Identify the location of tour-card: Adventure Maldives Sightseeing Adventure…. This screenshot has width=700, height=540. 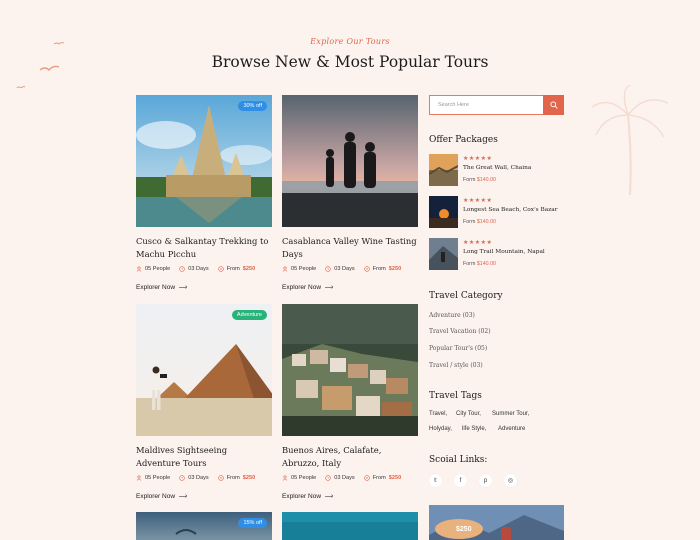
(204, 402).